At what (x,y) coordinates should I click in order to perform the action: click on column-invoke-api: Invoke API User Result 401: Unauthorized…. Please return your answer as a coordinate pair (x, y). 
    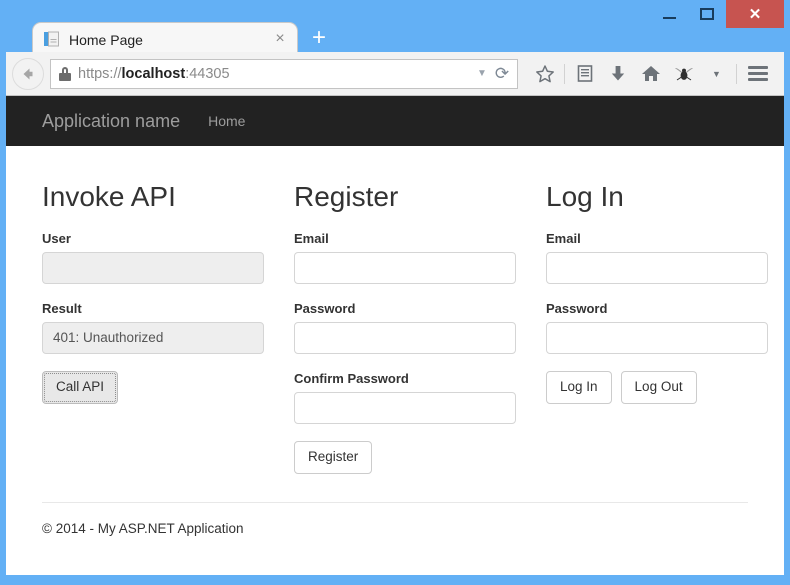
    Looking at the image, I should click on (153, 320).